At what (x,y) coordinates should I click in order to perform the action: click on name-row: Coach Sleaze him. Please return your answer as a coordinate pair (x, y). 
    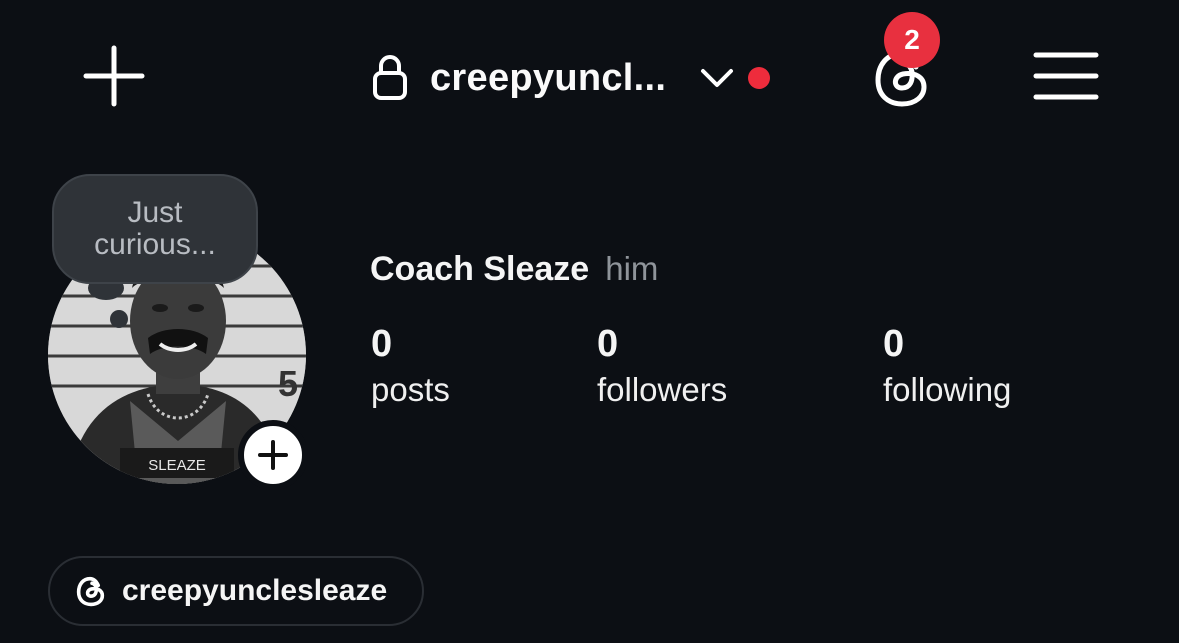
    Looking at the image, I should click on (514, 269).